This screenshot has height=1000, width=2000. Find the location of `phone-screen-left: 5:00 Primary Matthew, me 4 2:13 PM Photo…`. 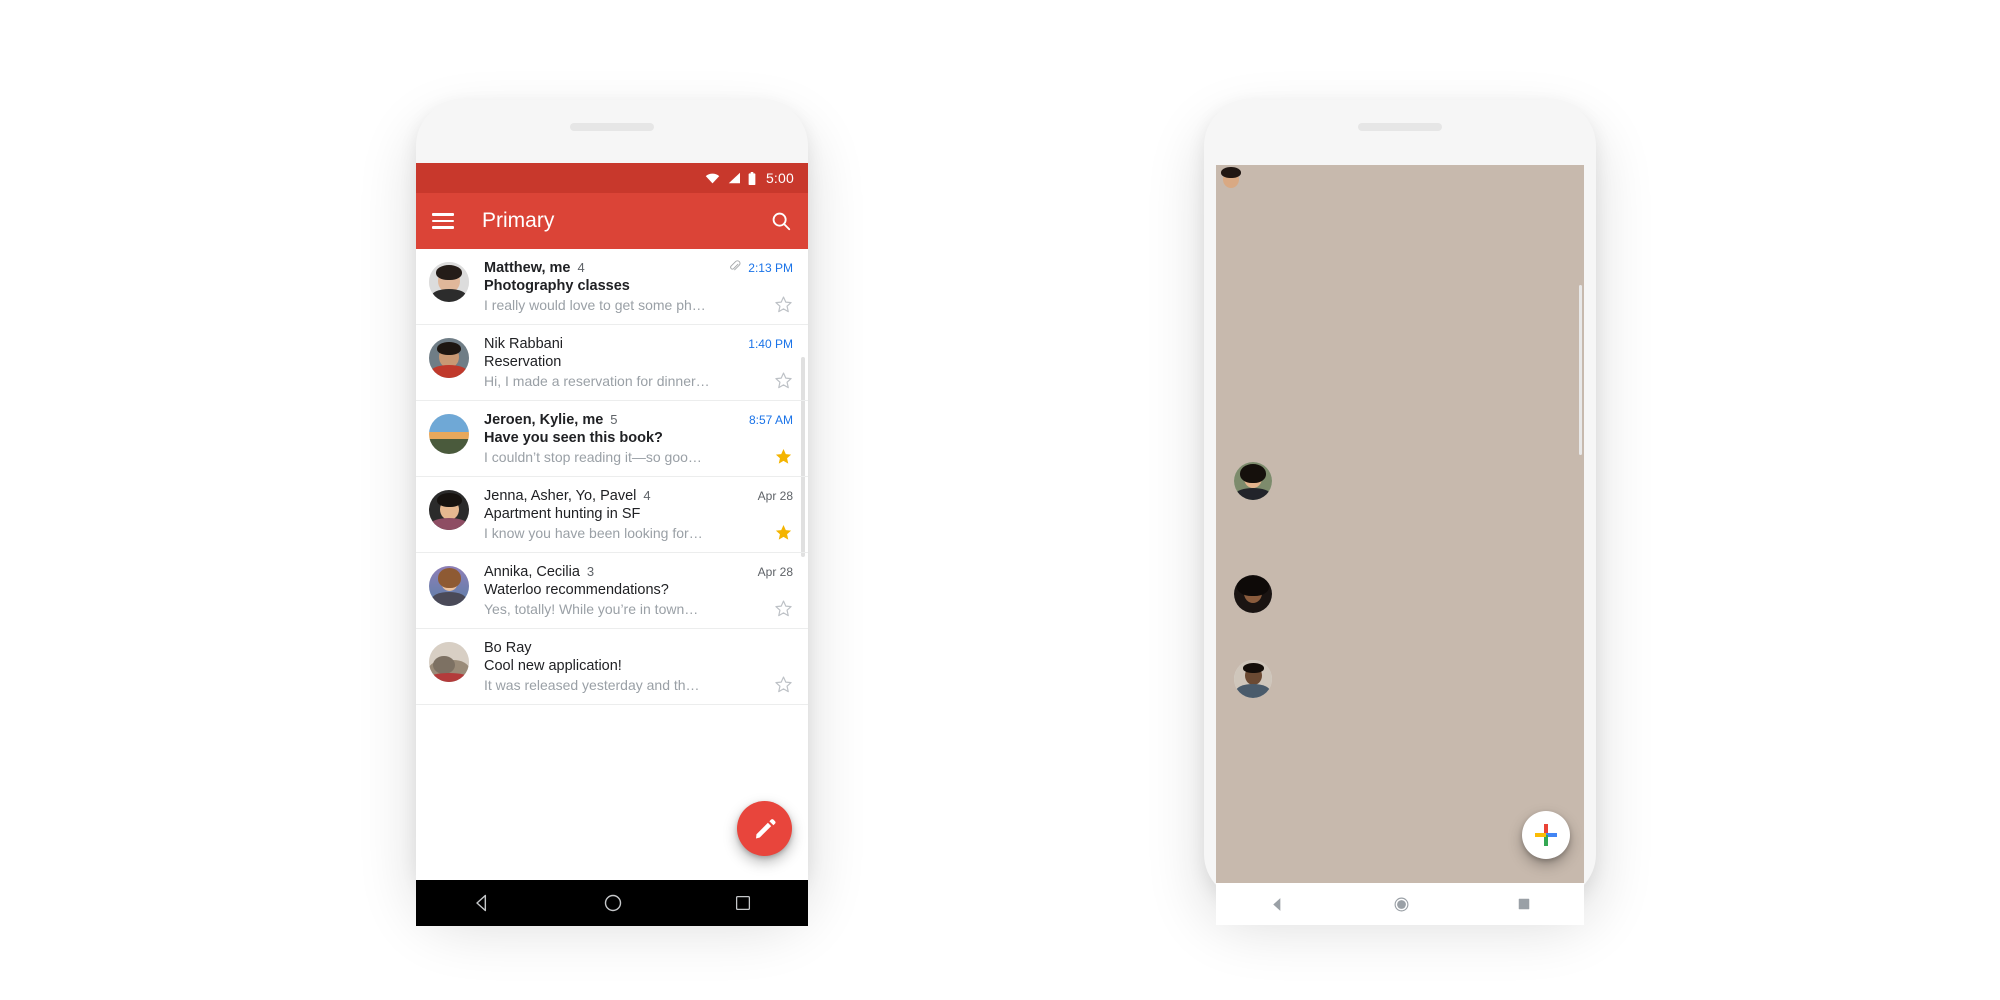

phone-screen-left: 5:00 Primary Matthew, me 4 2:13 PM Photo… is located at coordinates (612, 544).